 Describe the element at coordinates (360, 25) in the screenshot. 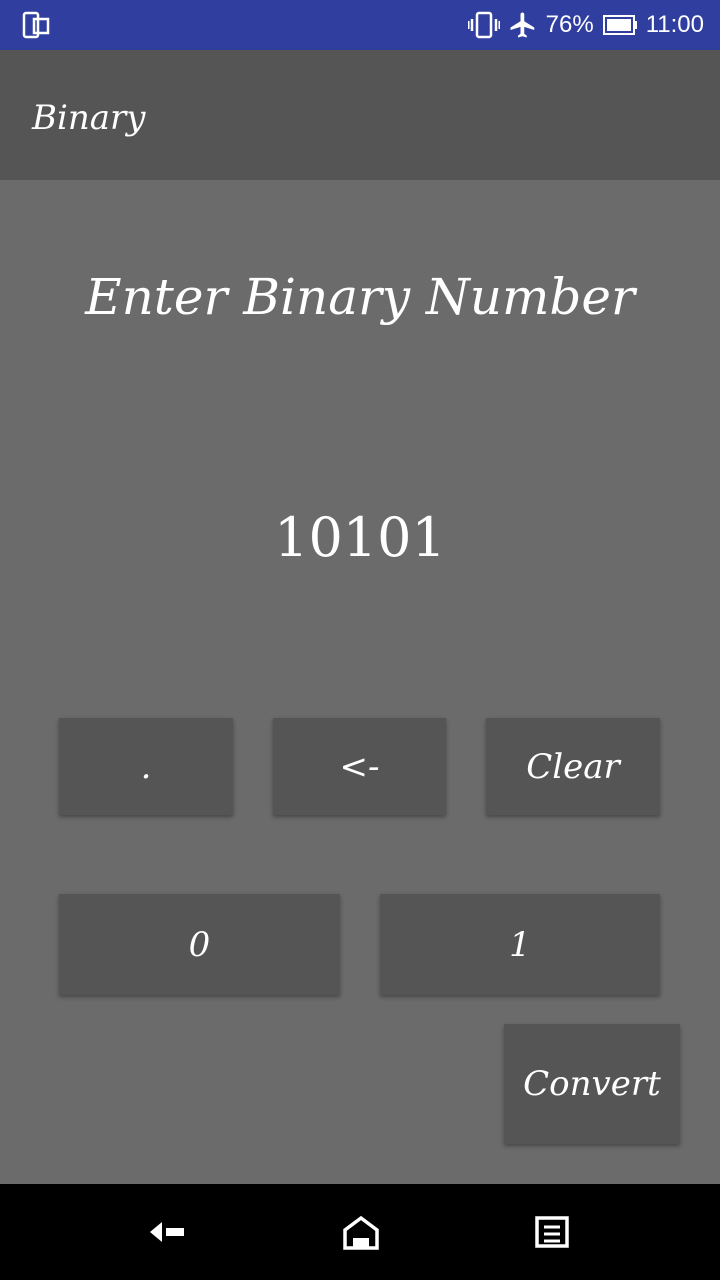

I see `status-bar: 76% 11:00` at that location.